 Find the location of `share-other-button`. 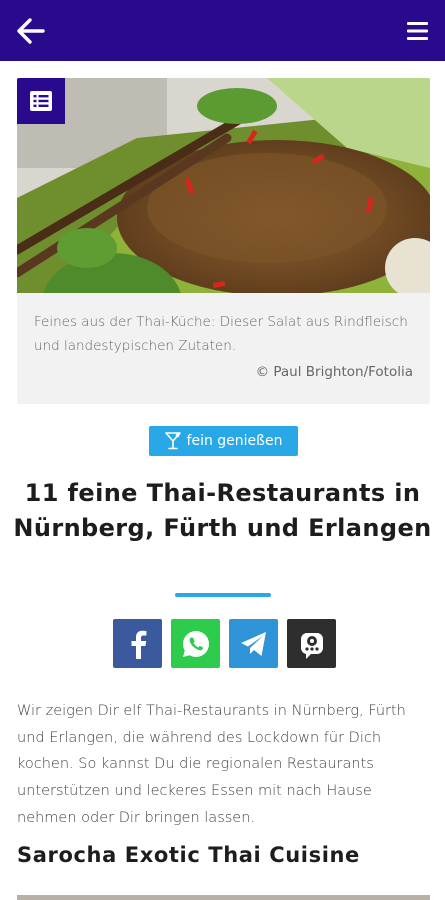

share-other-button is located at coordinates (311, 643).